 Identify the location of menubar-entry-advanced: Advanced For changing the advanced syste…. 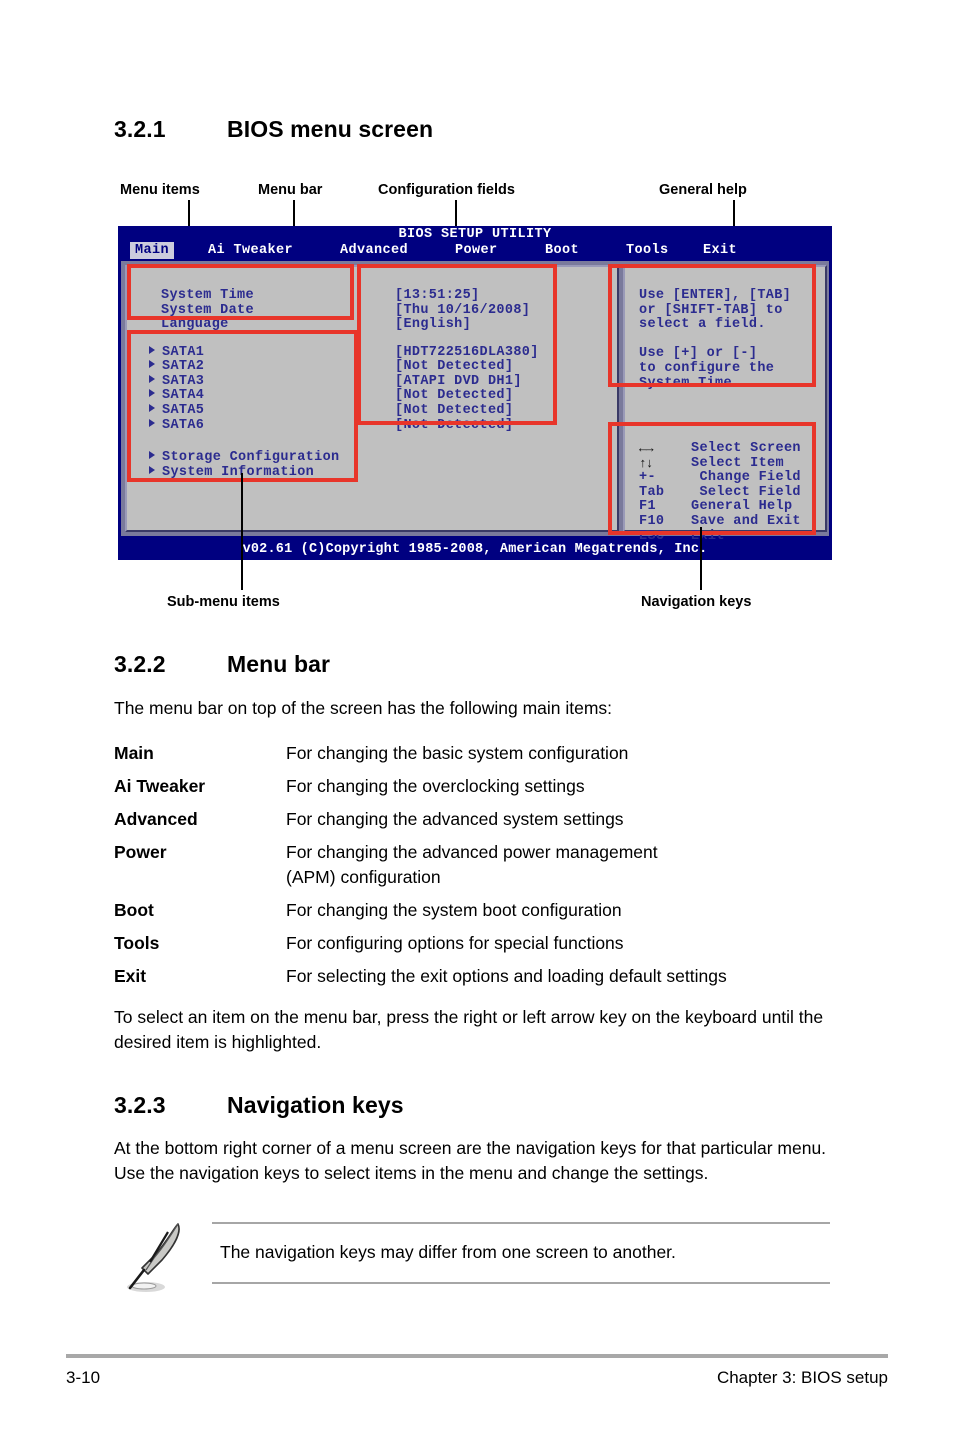
(474, 819).